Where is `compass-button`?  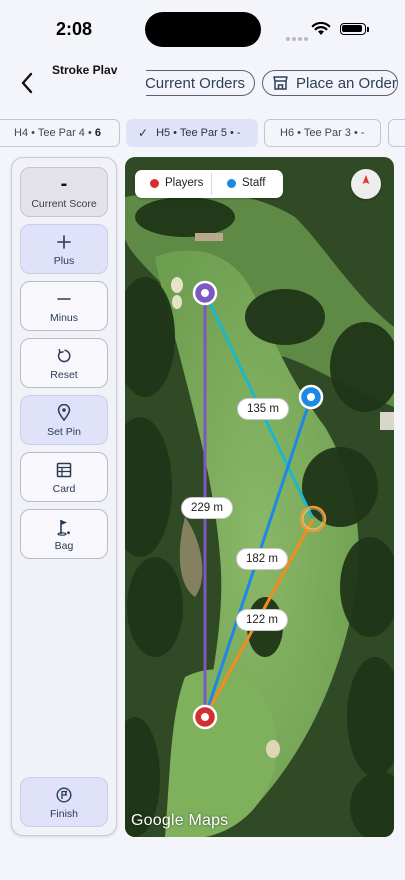 compass-button is located at coordinates (366, 184).